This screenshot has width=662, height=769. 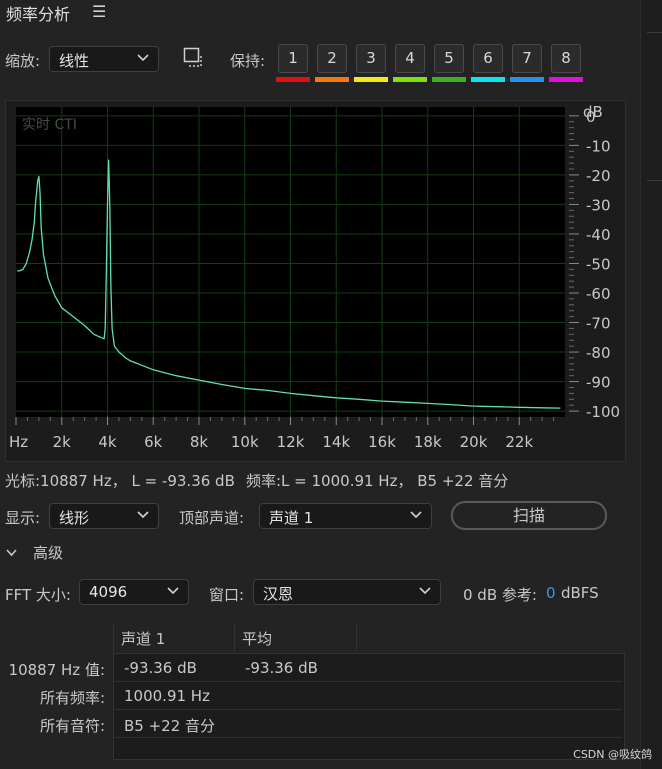 I want to click on y-tick-label: -50, so click(x=598, y=264).